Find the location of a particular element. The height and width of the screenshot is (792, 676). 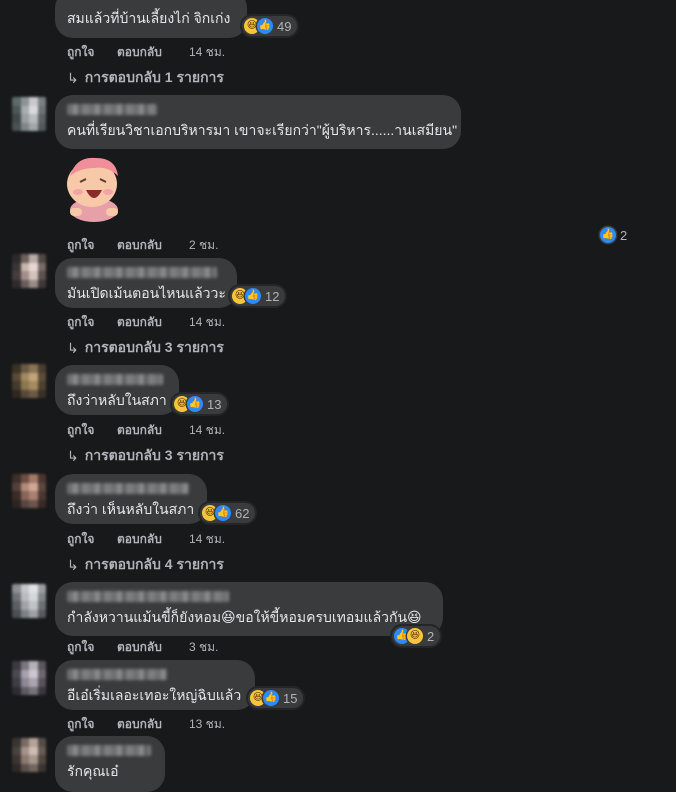

reaction-count: 62 is located at coordinates (242, 513).